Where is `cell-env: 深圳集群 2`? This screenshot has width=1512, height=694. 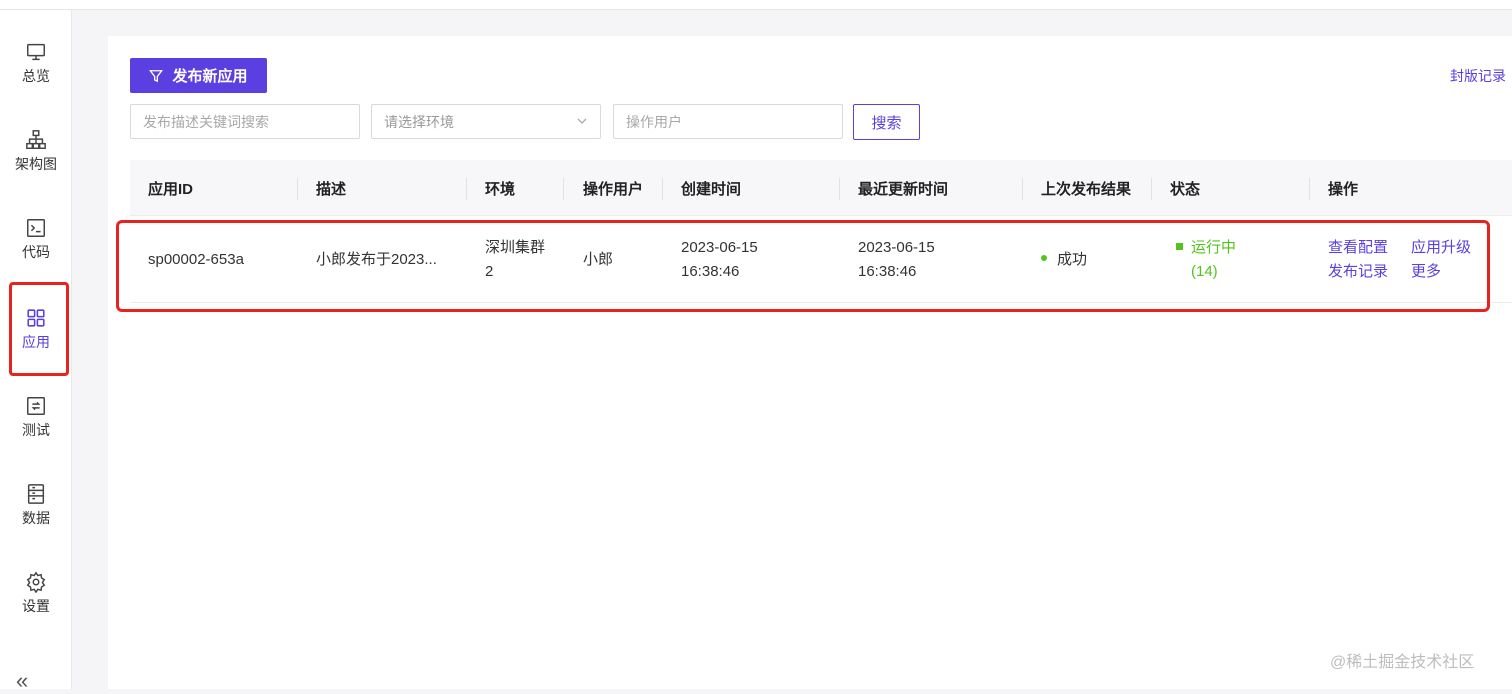
cell-env: 深圳集群 2 is located at coordinates (515, 260).